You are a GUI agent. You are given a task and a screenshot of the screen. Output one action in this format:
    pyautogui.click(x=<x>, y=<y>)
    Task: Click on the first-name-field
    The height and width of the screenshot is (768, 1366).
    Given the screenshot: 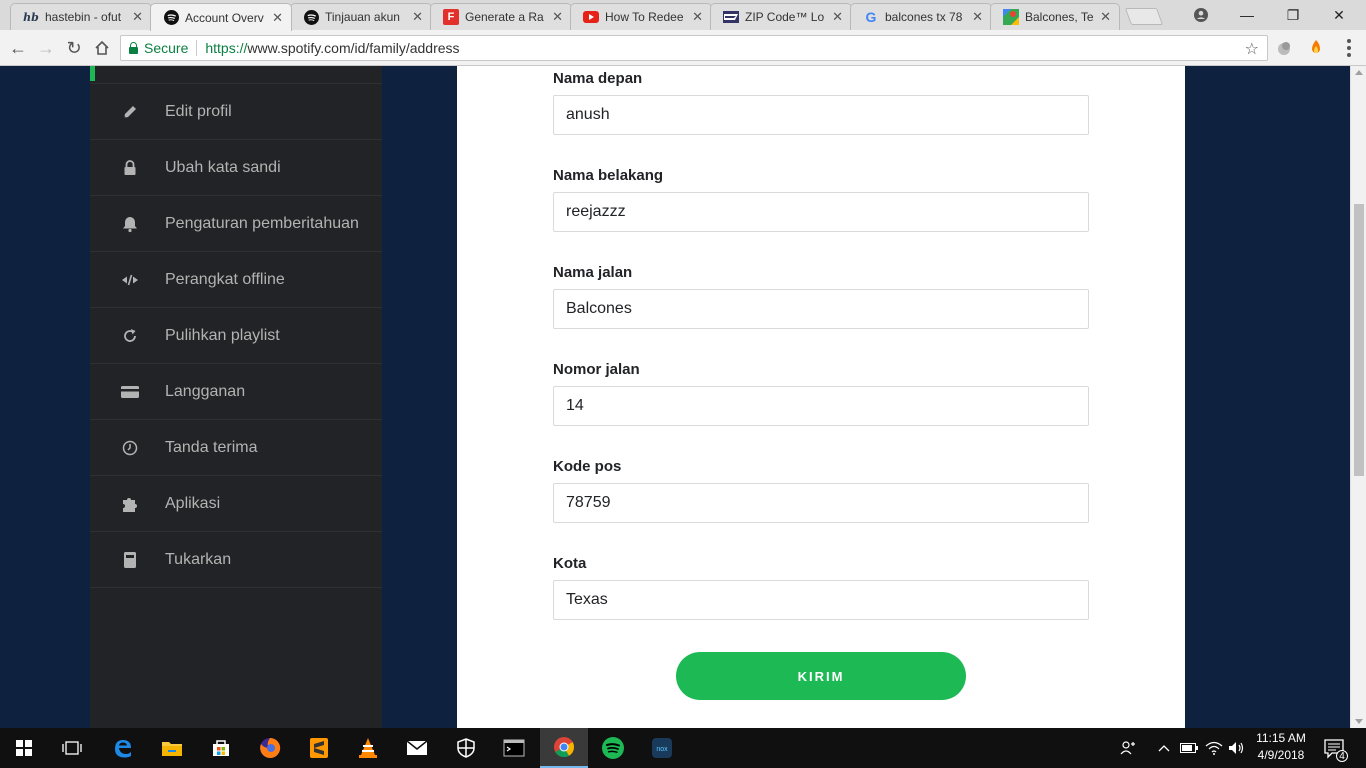 What is the action you would take?
    pyautogui.click(x=821, y=115)
    